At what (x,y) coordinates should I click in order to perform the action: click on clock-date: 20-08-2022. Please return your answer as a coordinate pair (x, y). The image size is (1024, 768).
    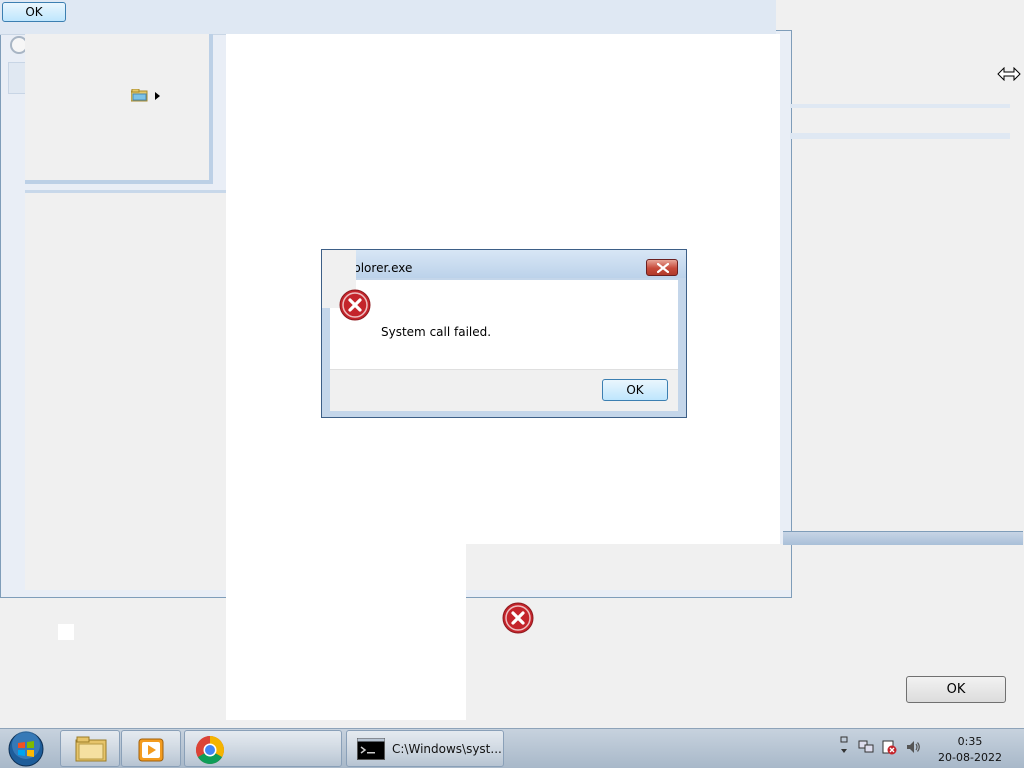
    Looking at the image, I should click on (970, 757).